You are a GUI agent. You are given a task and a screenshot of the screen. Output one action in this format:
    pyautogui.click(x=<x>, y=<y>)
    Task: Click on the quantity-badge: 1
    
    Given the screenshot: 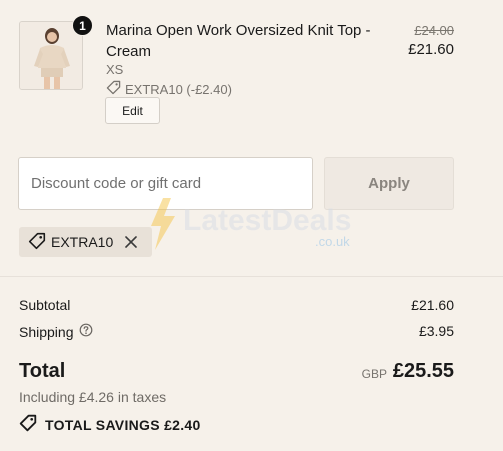 What is the action you would take?
    pyautogui.click(x=82, y=25)
    